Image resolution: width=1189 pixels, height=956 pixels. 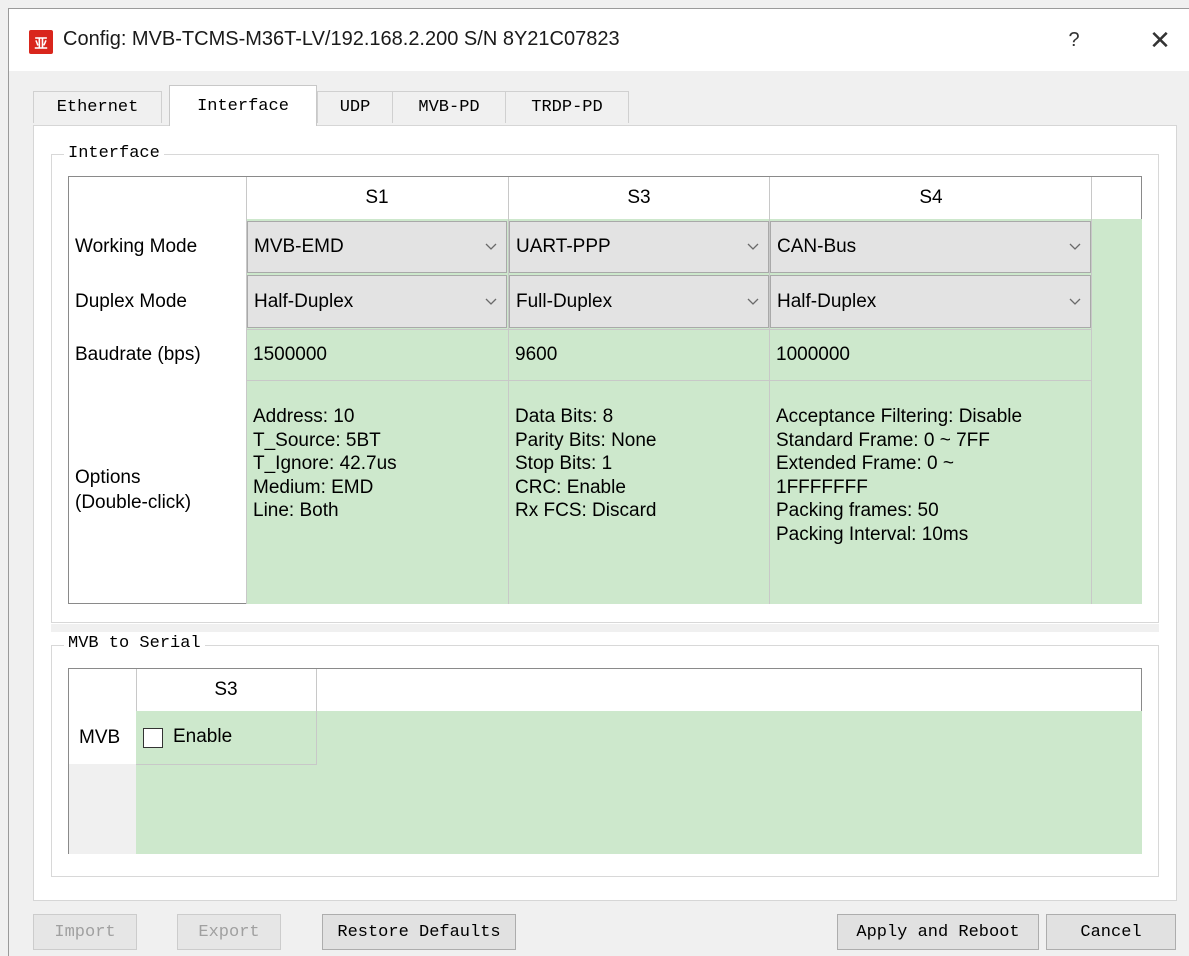 I want to click on close-button: ✕, so click(x=1160, y=40).